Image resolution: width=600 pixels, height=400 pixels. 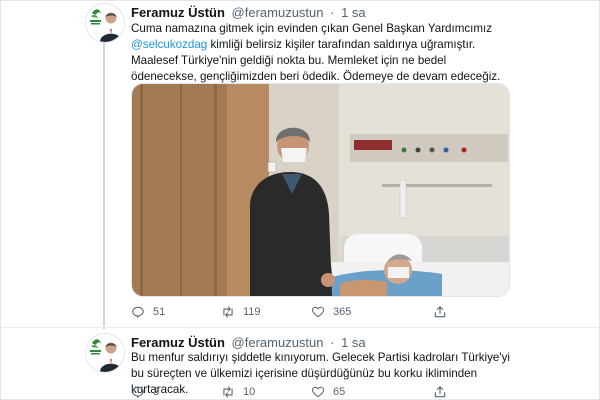 I want to click on retweet-count: 119, so click(x=252, y=312).